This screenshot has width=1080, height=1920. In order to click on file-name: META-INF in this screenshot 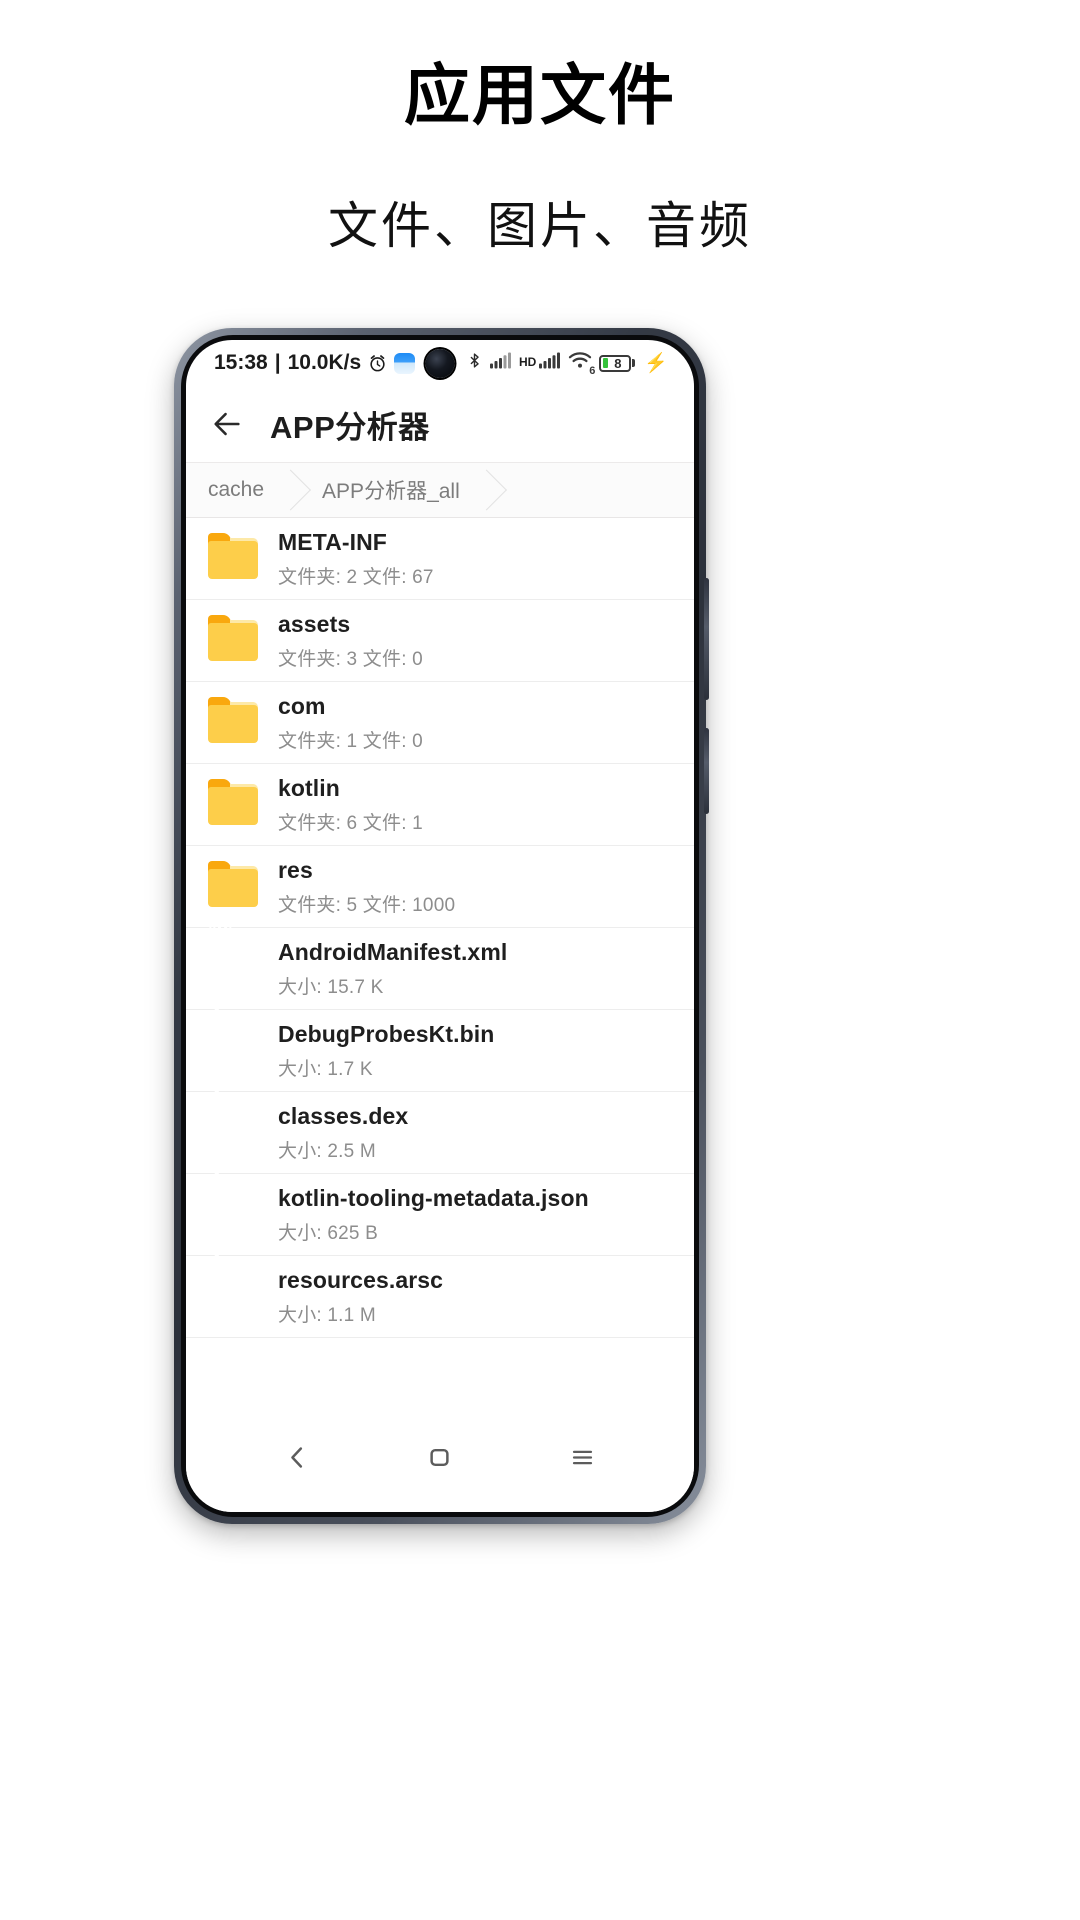, I will do `click(332, 541)`.